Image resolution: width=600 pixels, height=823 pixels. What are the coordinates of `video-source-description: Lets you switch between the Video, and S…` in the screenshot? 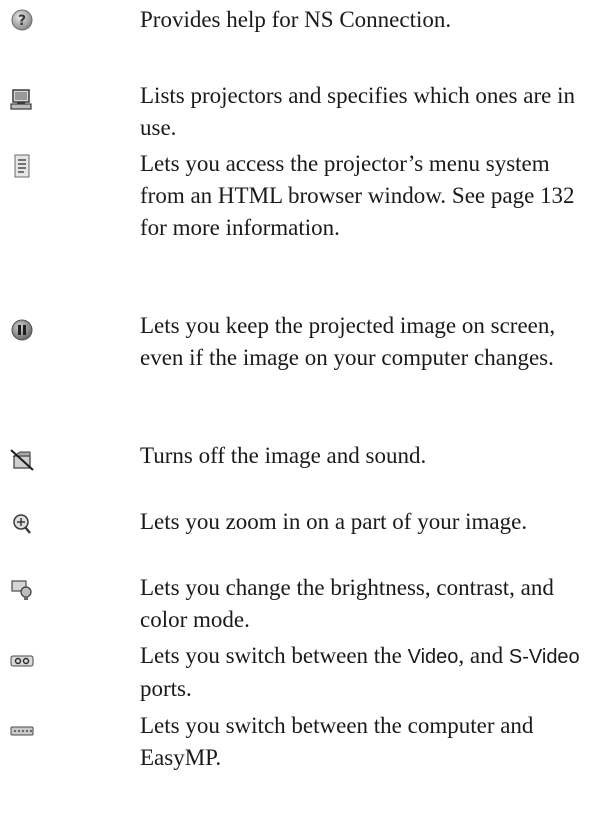 It's located at (360, 672).